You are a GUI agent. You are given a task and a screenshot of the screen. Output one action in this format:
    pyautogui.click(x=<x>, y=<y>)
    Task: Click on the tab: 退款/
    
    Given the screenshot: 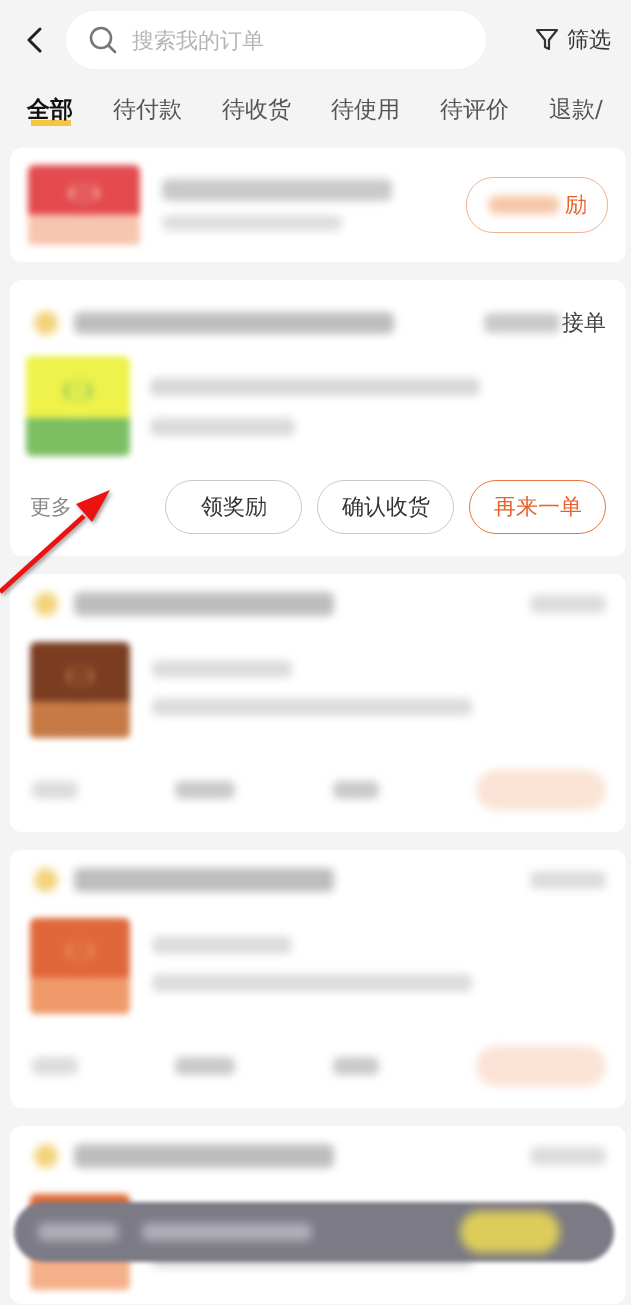 What is the action you would take?
    pyautogui.click(x=576, y=109)
    